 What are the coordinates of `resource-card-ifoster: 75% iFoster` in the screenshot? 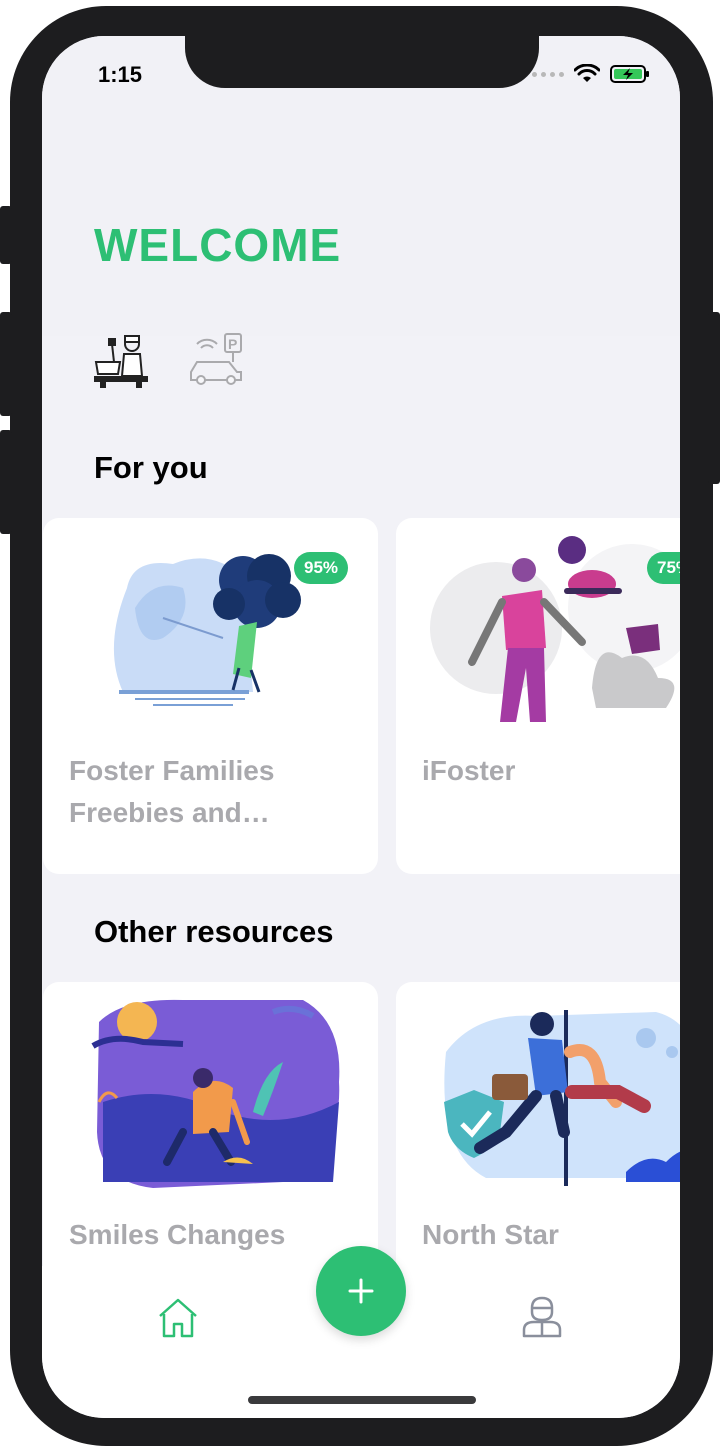 It's located at (538, 696).